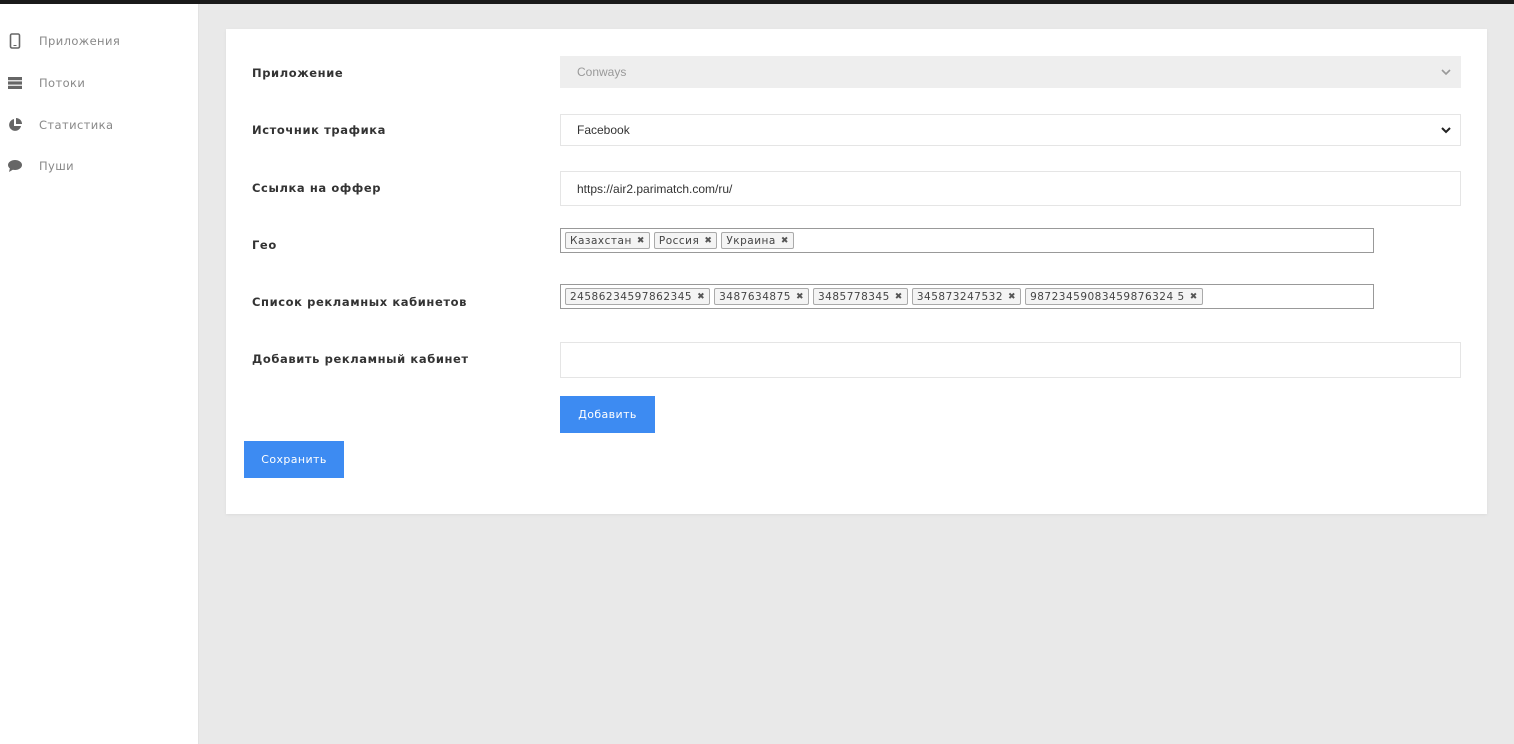 This screenshot has height=744, width=1514. Describe the element at coordinates (860, 296) in the screenshot. I see `ad-account-tag: 3485778345 ✖` at that location.